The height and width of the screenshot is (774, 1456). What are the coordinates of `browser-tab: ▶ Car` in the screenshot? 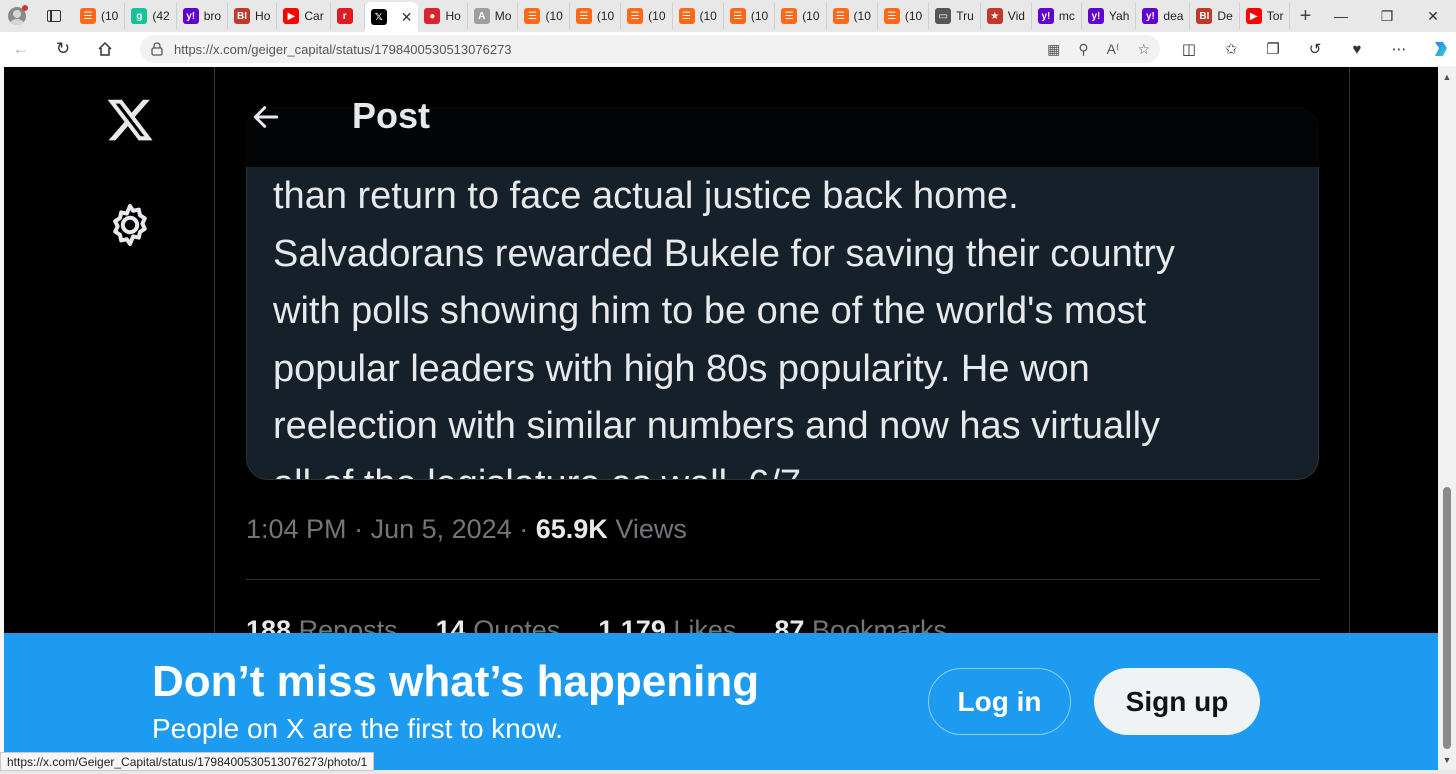 It's located at (304, 16).